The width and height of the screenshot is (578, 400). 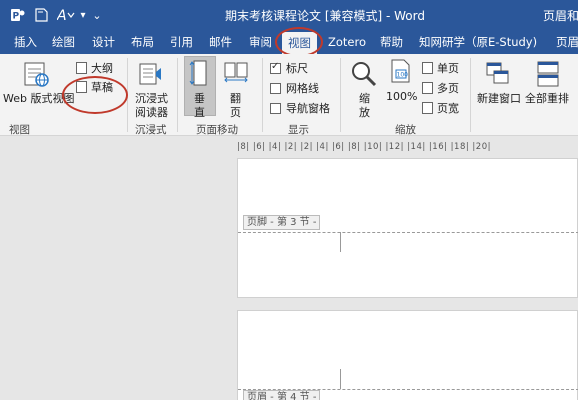 I want to click on window-title: 期末考核课程论文 [兼容模式] - Word, so click(x=325, y=16).